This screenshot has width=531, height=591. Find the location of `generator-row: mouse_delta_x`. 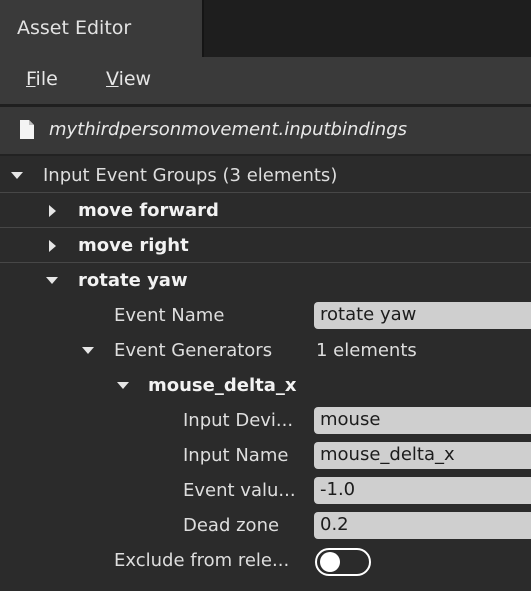

generator-row: mouse_delta_x is located at coordinates (265, 385).